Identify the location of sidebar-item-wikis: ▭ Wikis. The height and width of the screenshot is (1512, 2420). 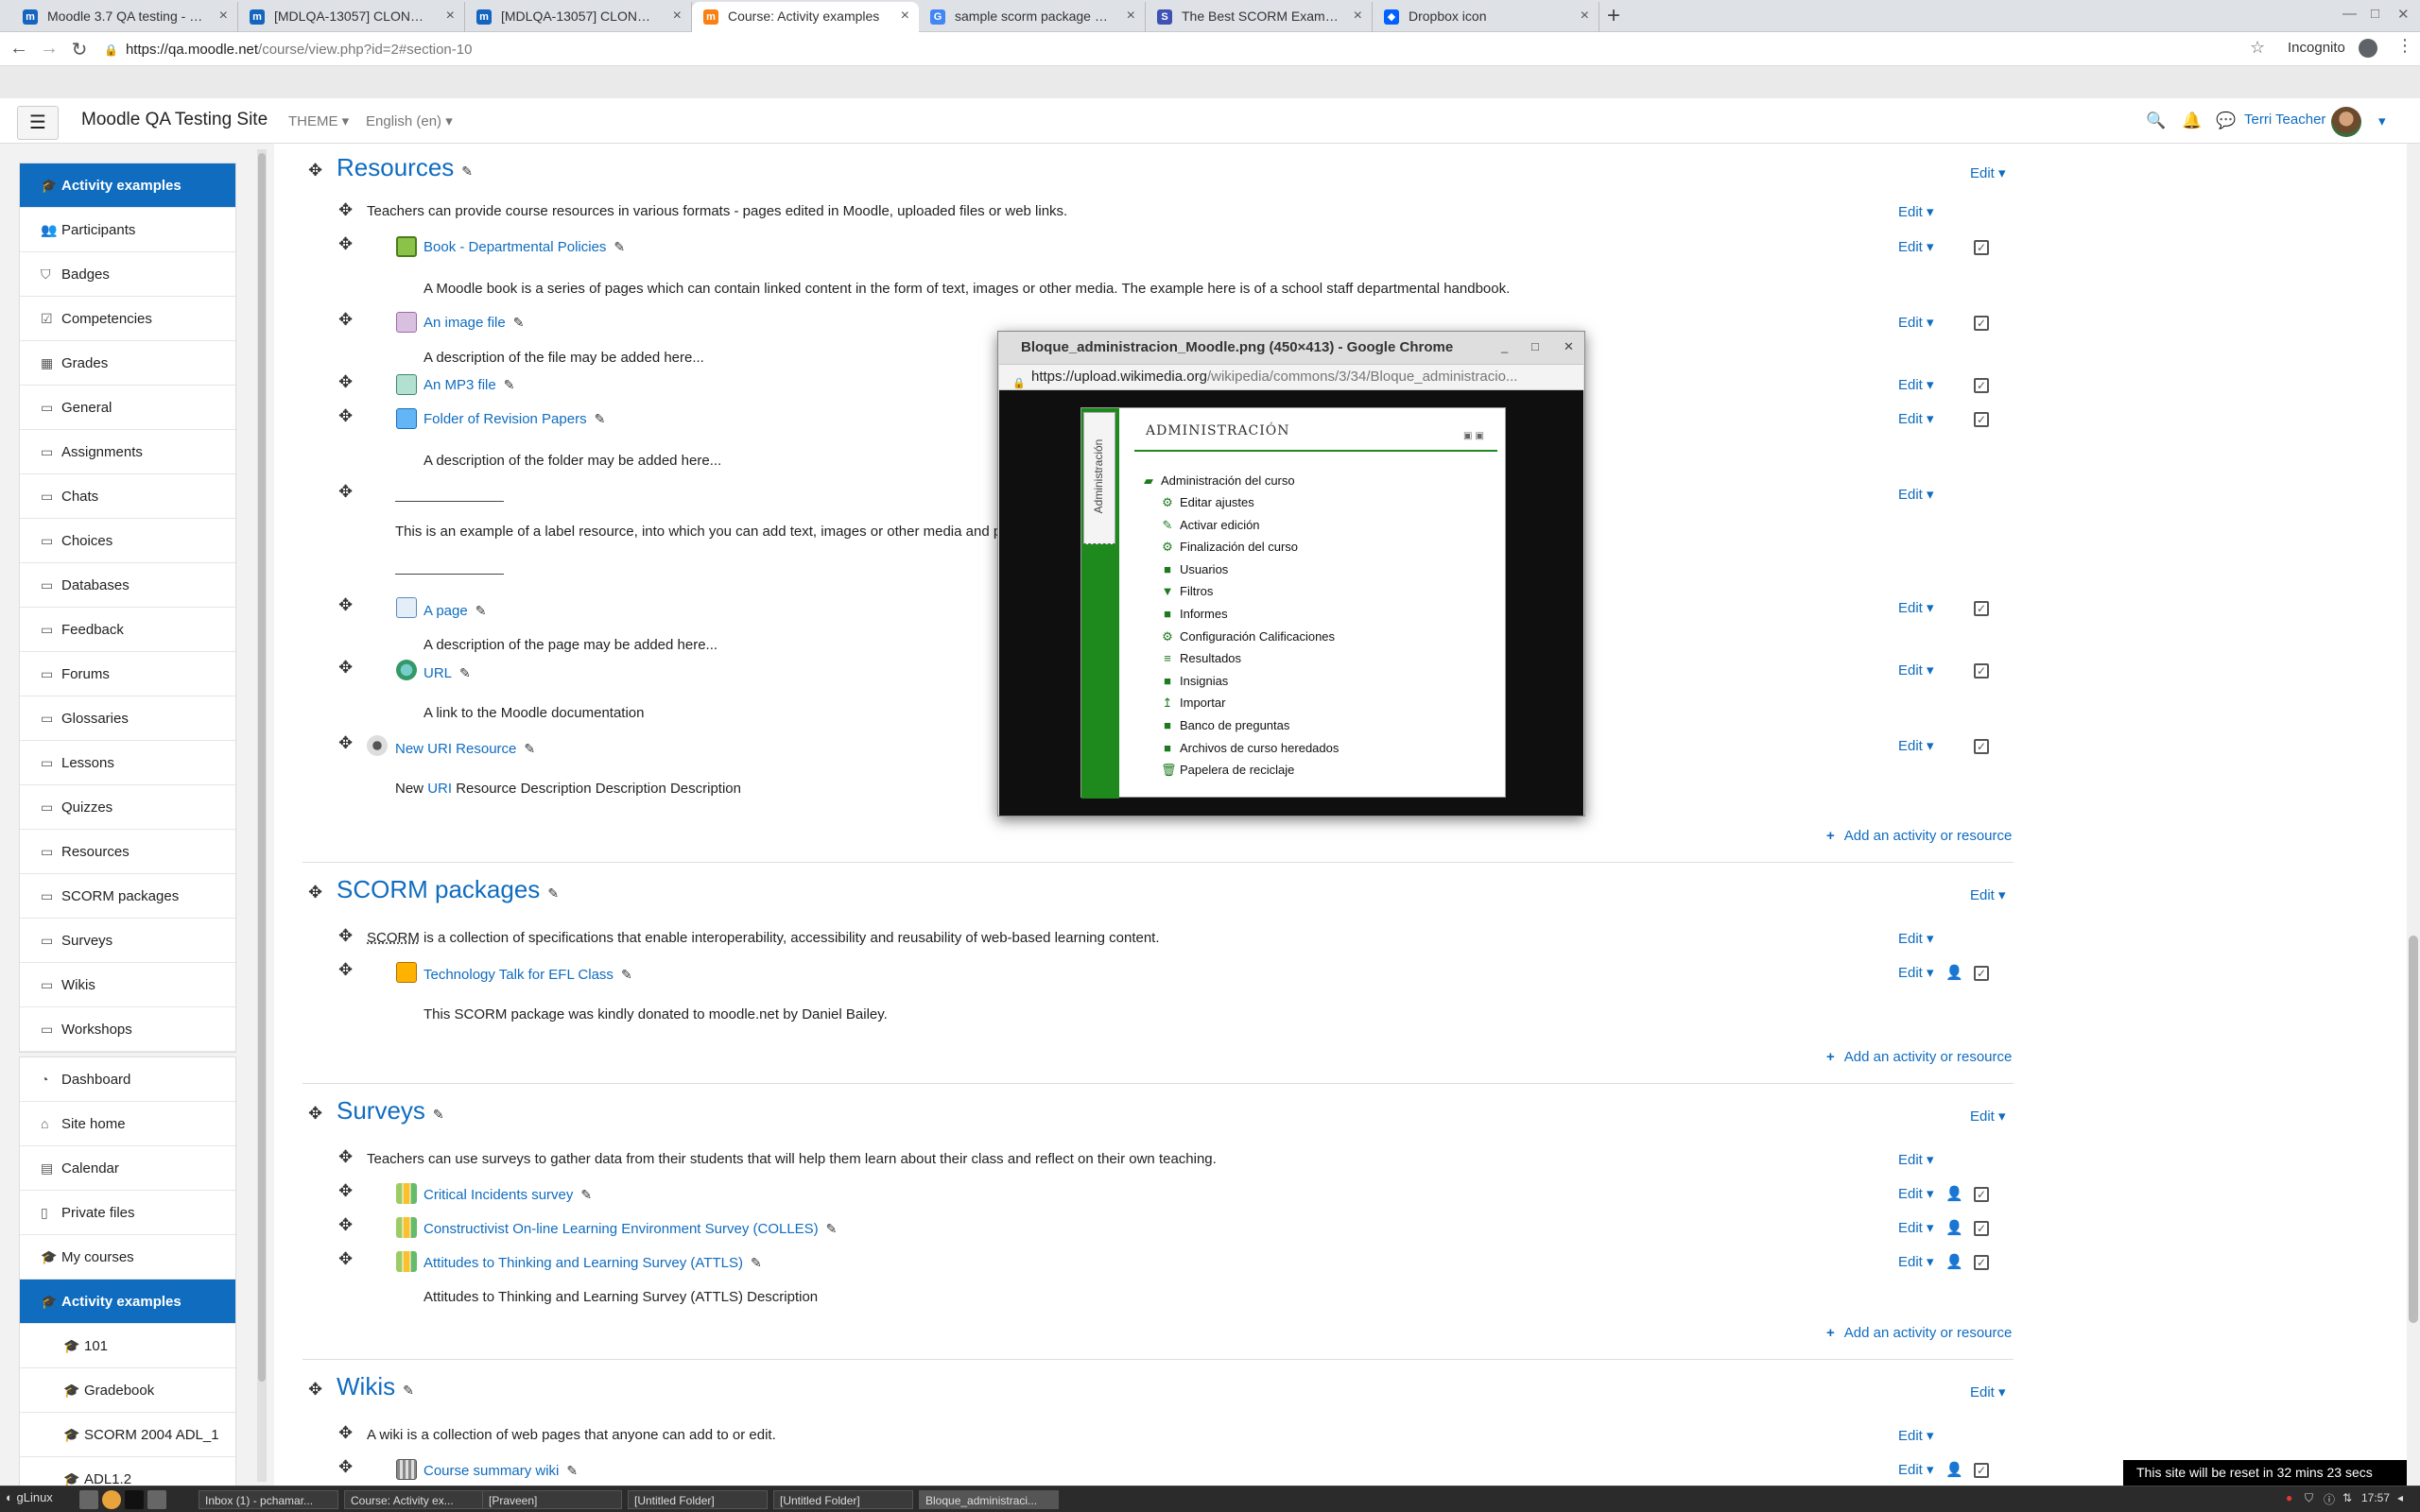
(127, 985).